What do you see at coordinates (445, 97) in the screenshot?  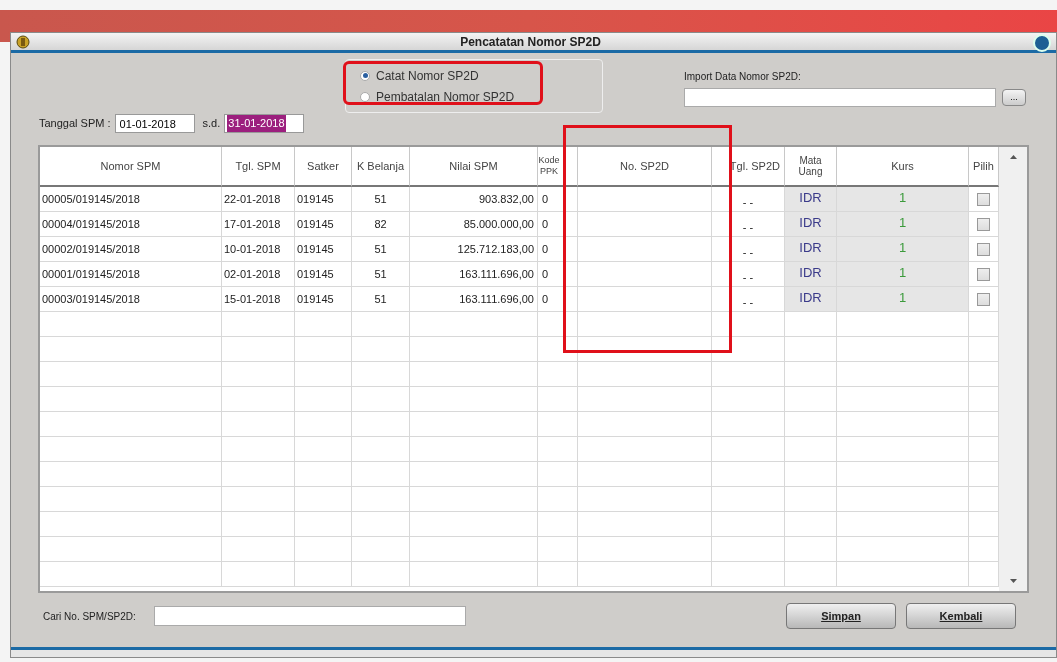 I see `radio-label: Pembatalan Nomor SP2D` at bounding box center [445, 97].